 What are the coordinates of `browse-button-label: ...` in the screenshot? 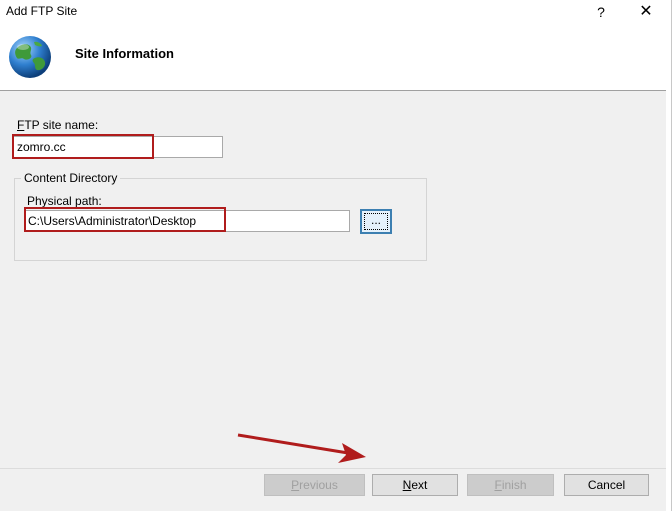 It's located at (375, 220).